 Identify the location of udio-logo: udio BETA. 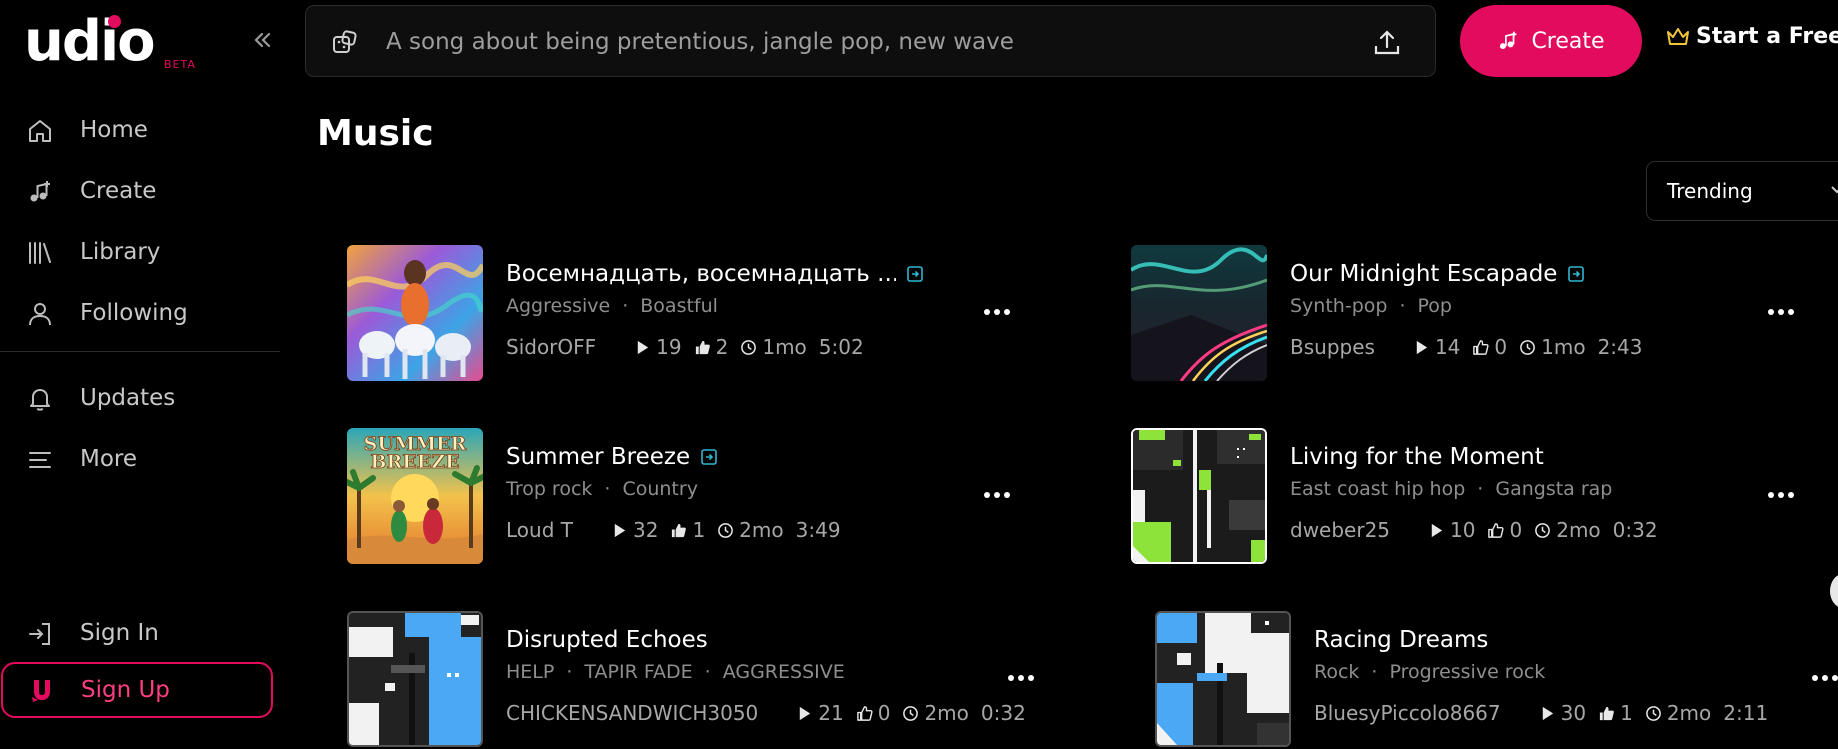
(109, 43).